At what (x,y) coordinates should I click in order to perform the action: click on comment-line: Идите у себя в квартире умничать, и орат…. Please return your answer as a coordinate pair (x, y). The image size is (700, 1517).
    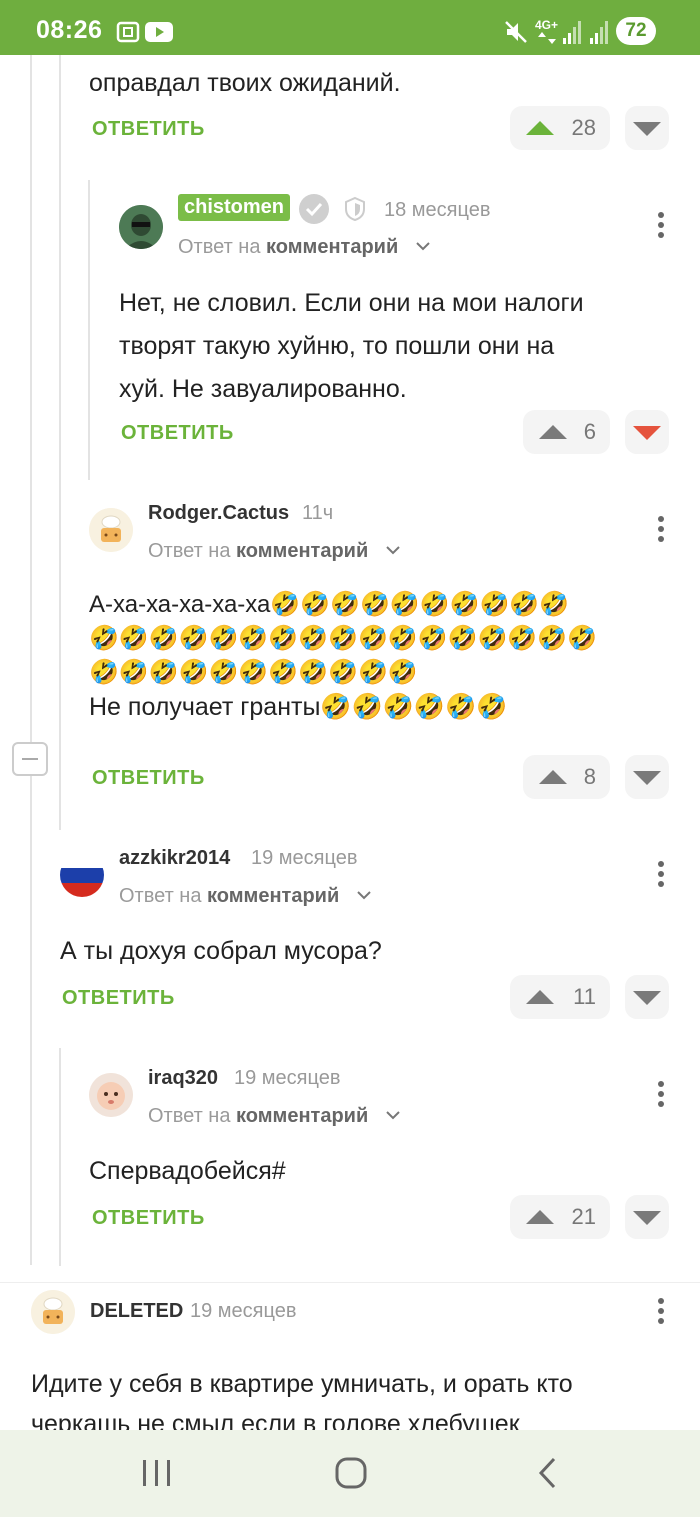
    Looking at the image, I should click on (302, 1384).